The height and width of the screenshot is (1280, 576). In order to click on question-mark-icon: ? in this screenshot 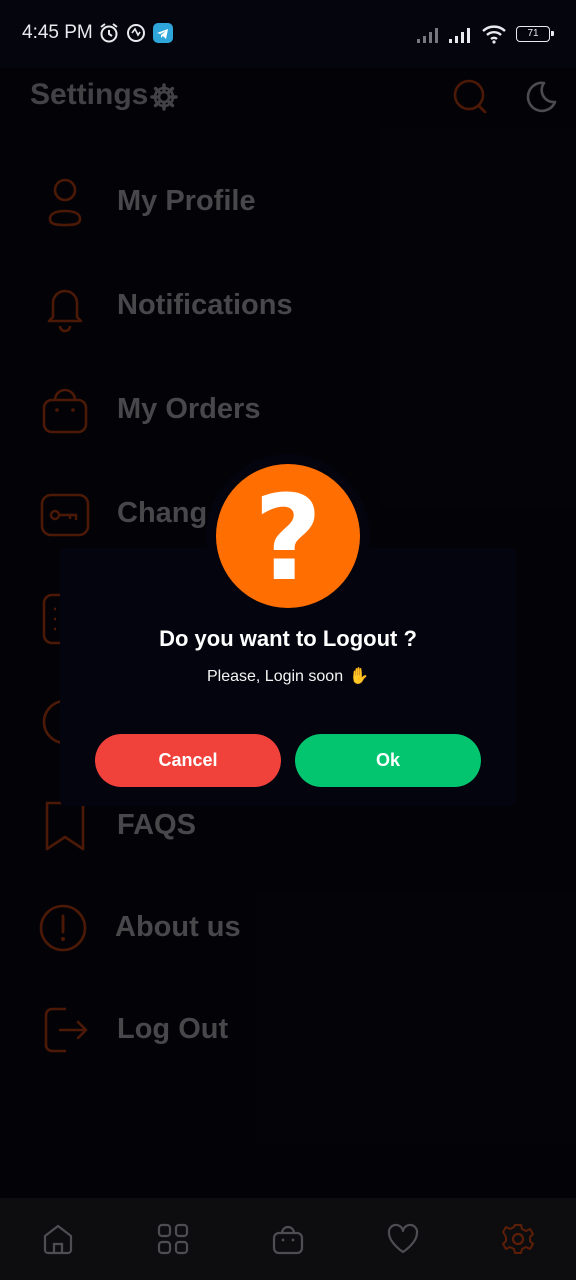, I will do `click(288, 536)`.